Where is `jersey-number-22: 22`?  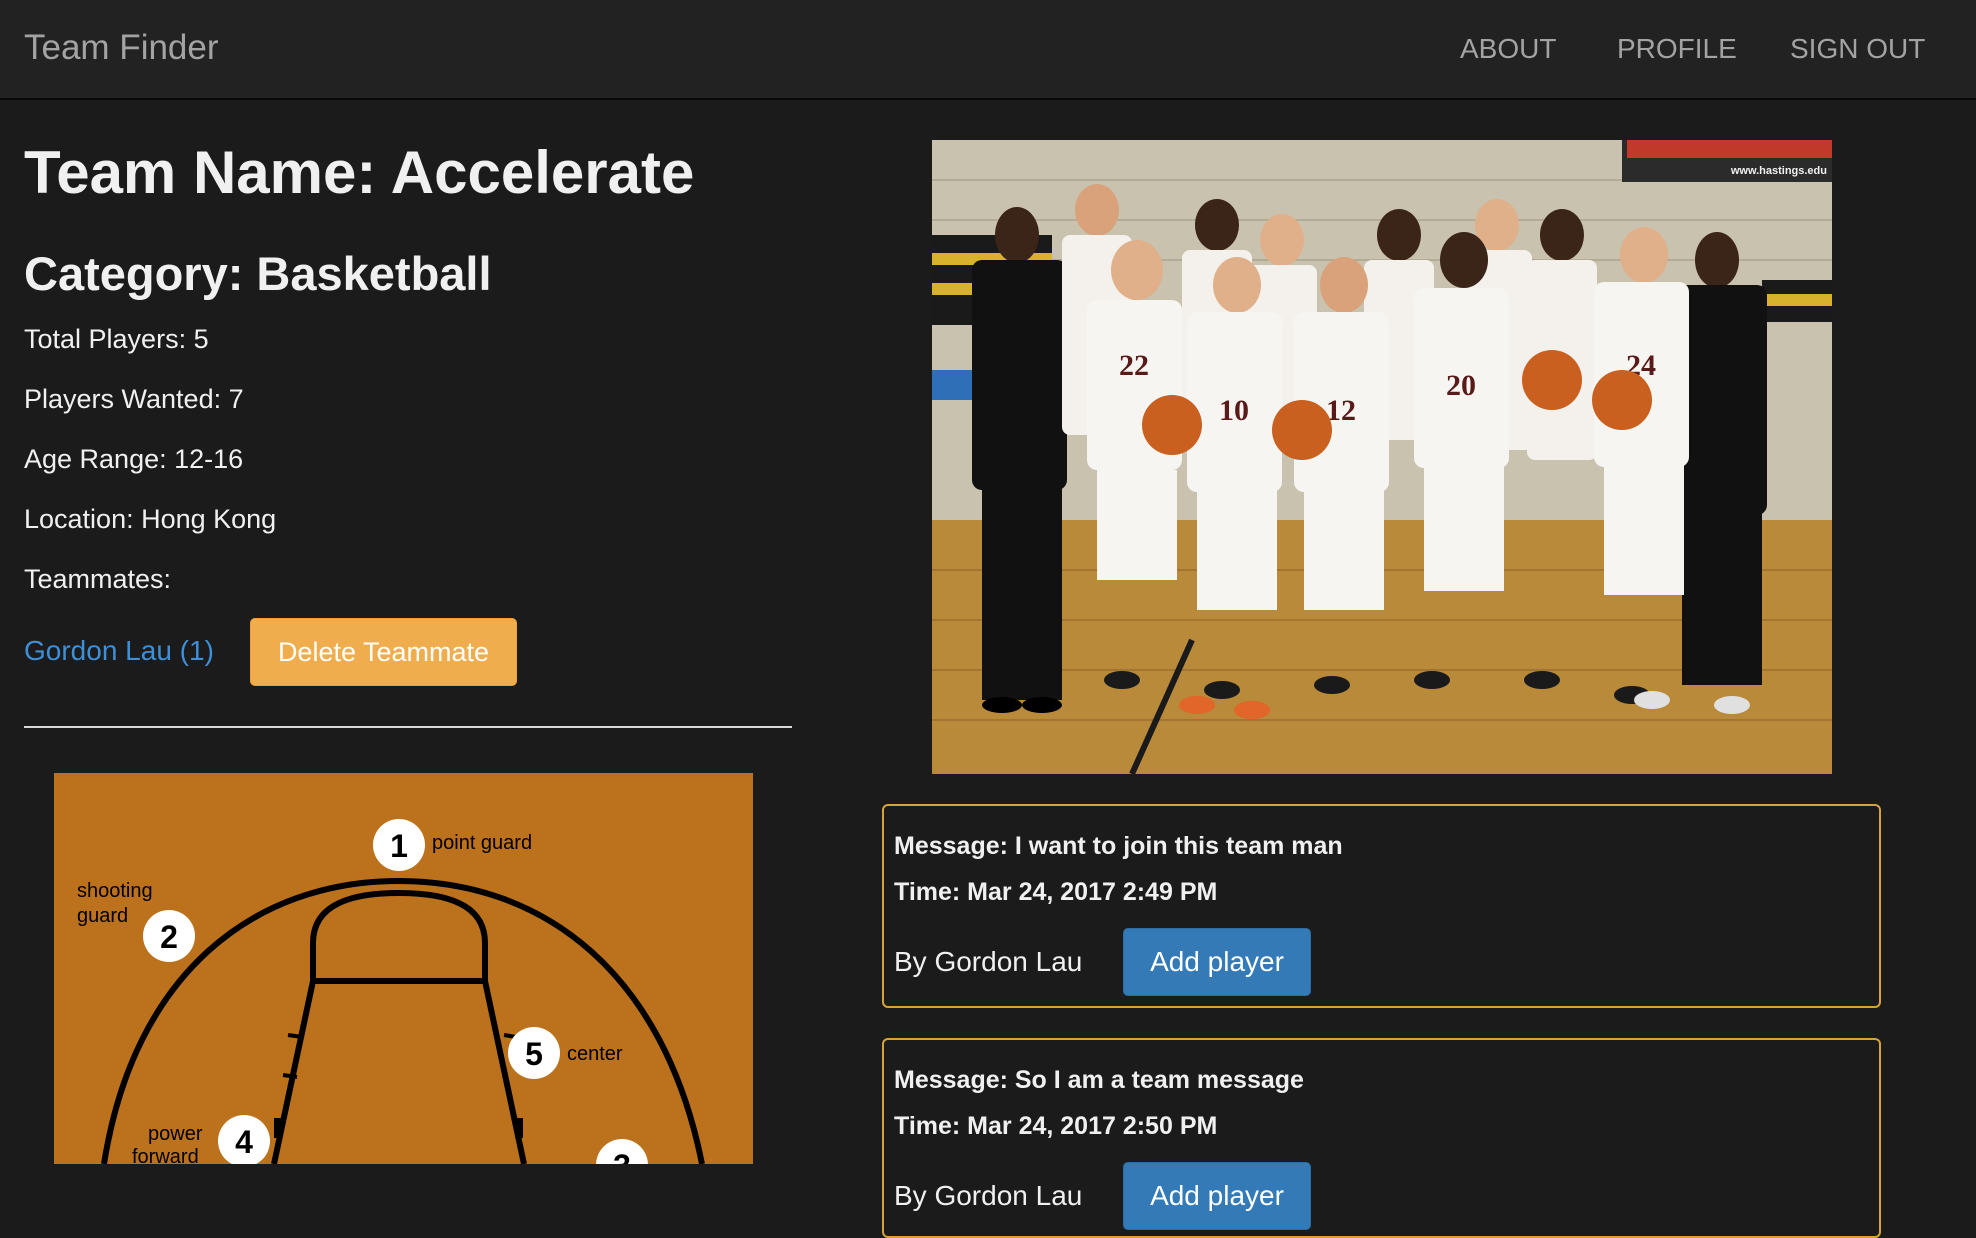 jersey-number-22: 22 is located at coordinates (1134, 365).